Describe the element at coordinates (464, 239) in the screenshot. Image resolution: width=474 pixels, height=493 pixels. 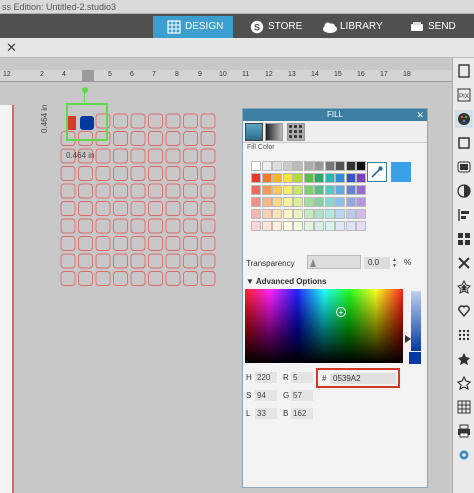
I see `replicate-icon` at that location.